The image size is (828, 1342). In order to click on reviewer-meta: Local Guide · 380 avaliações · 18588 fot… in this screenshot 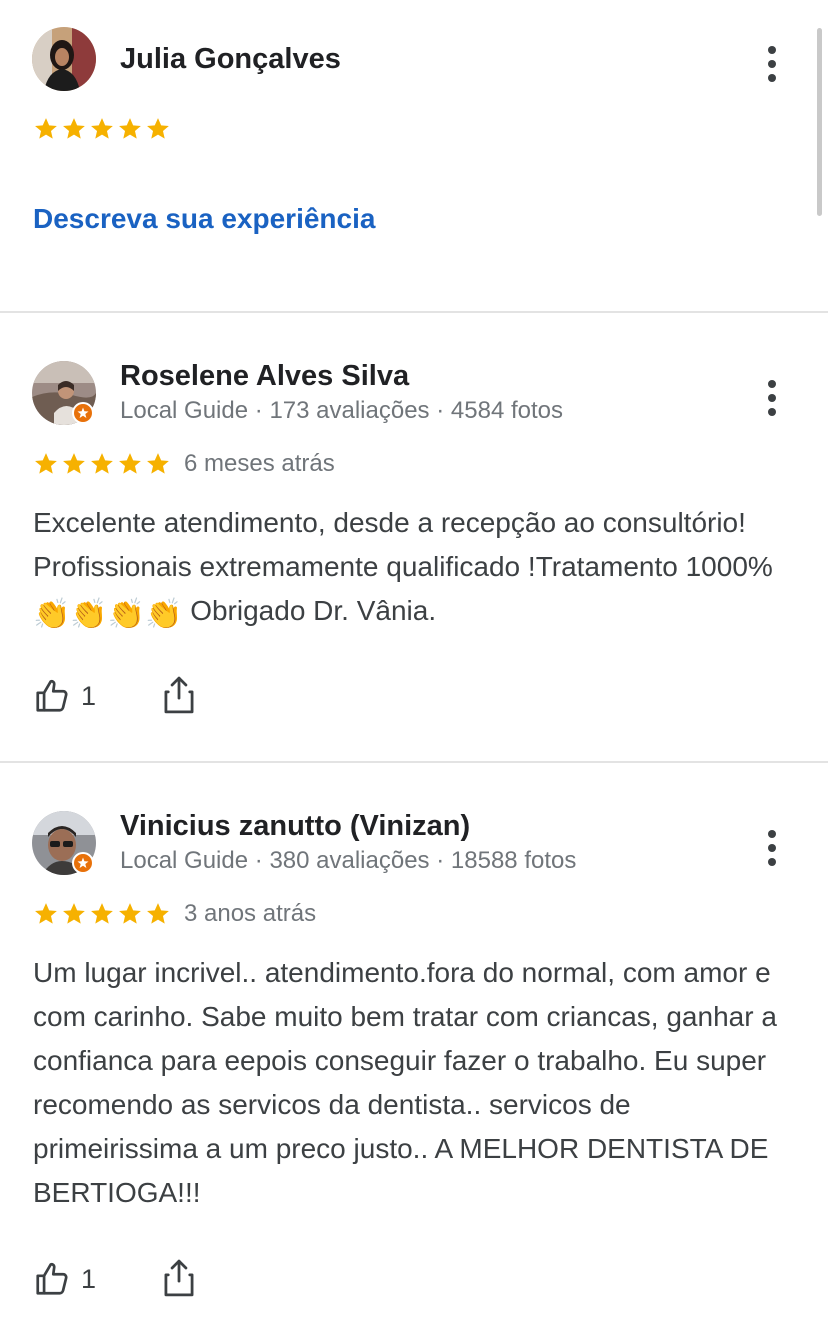, I will do `click(348, 861)`.